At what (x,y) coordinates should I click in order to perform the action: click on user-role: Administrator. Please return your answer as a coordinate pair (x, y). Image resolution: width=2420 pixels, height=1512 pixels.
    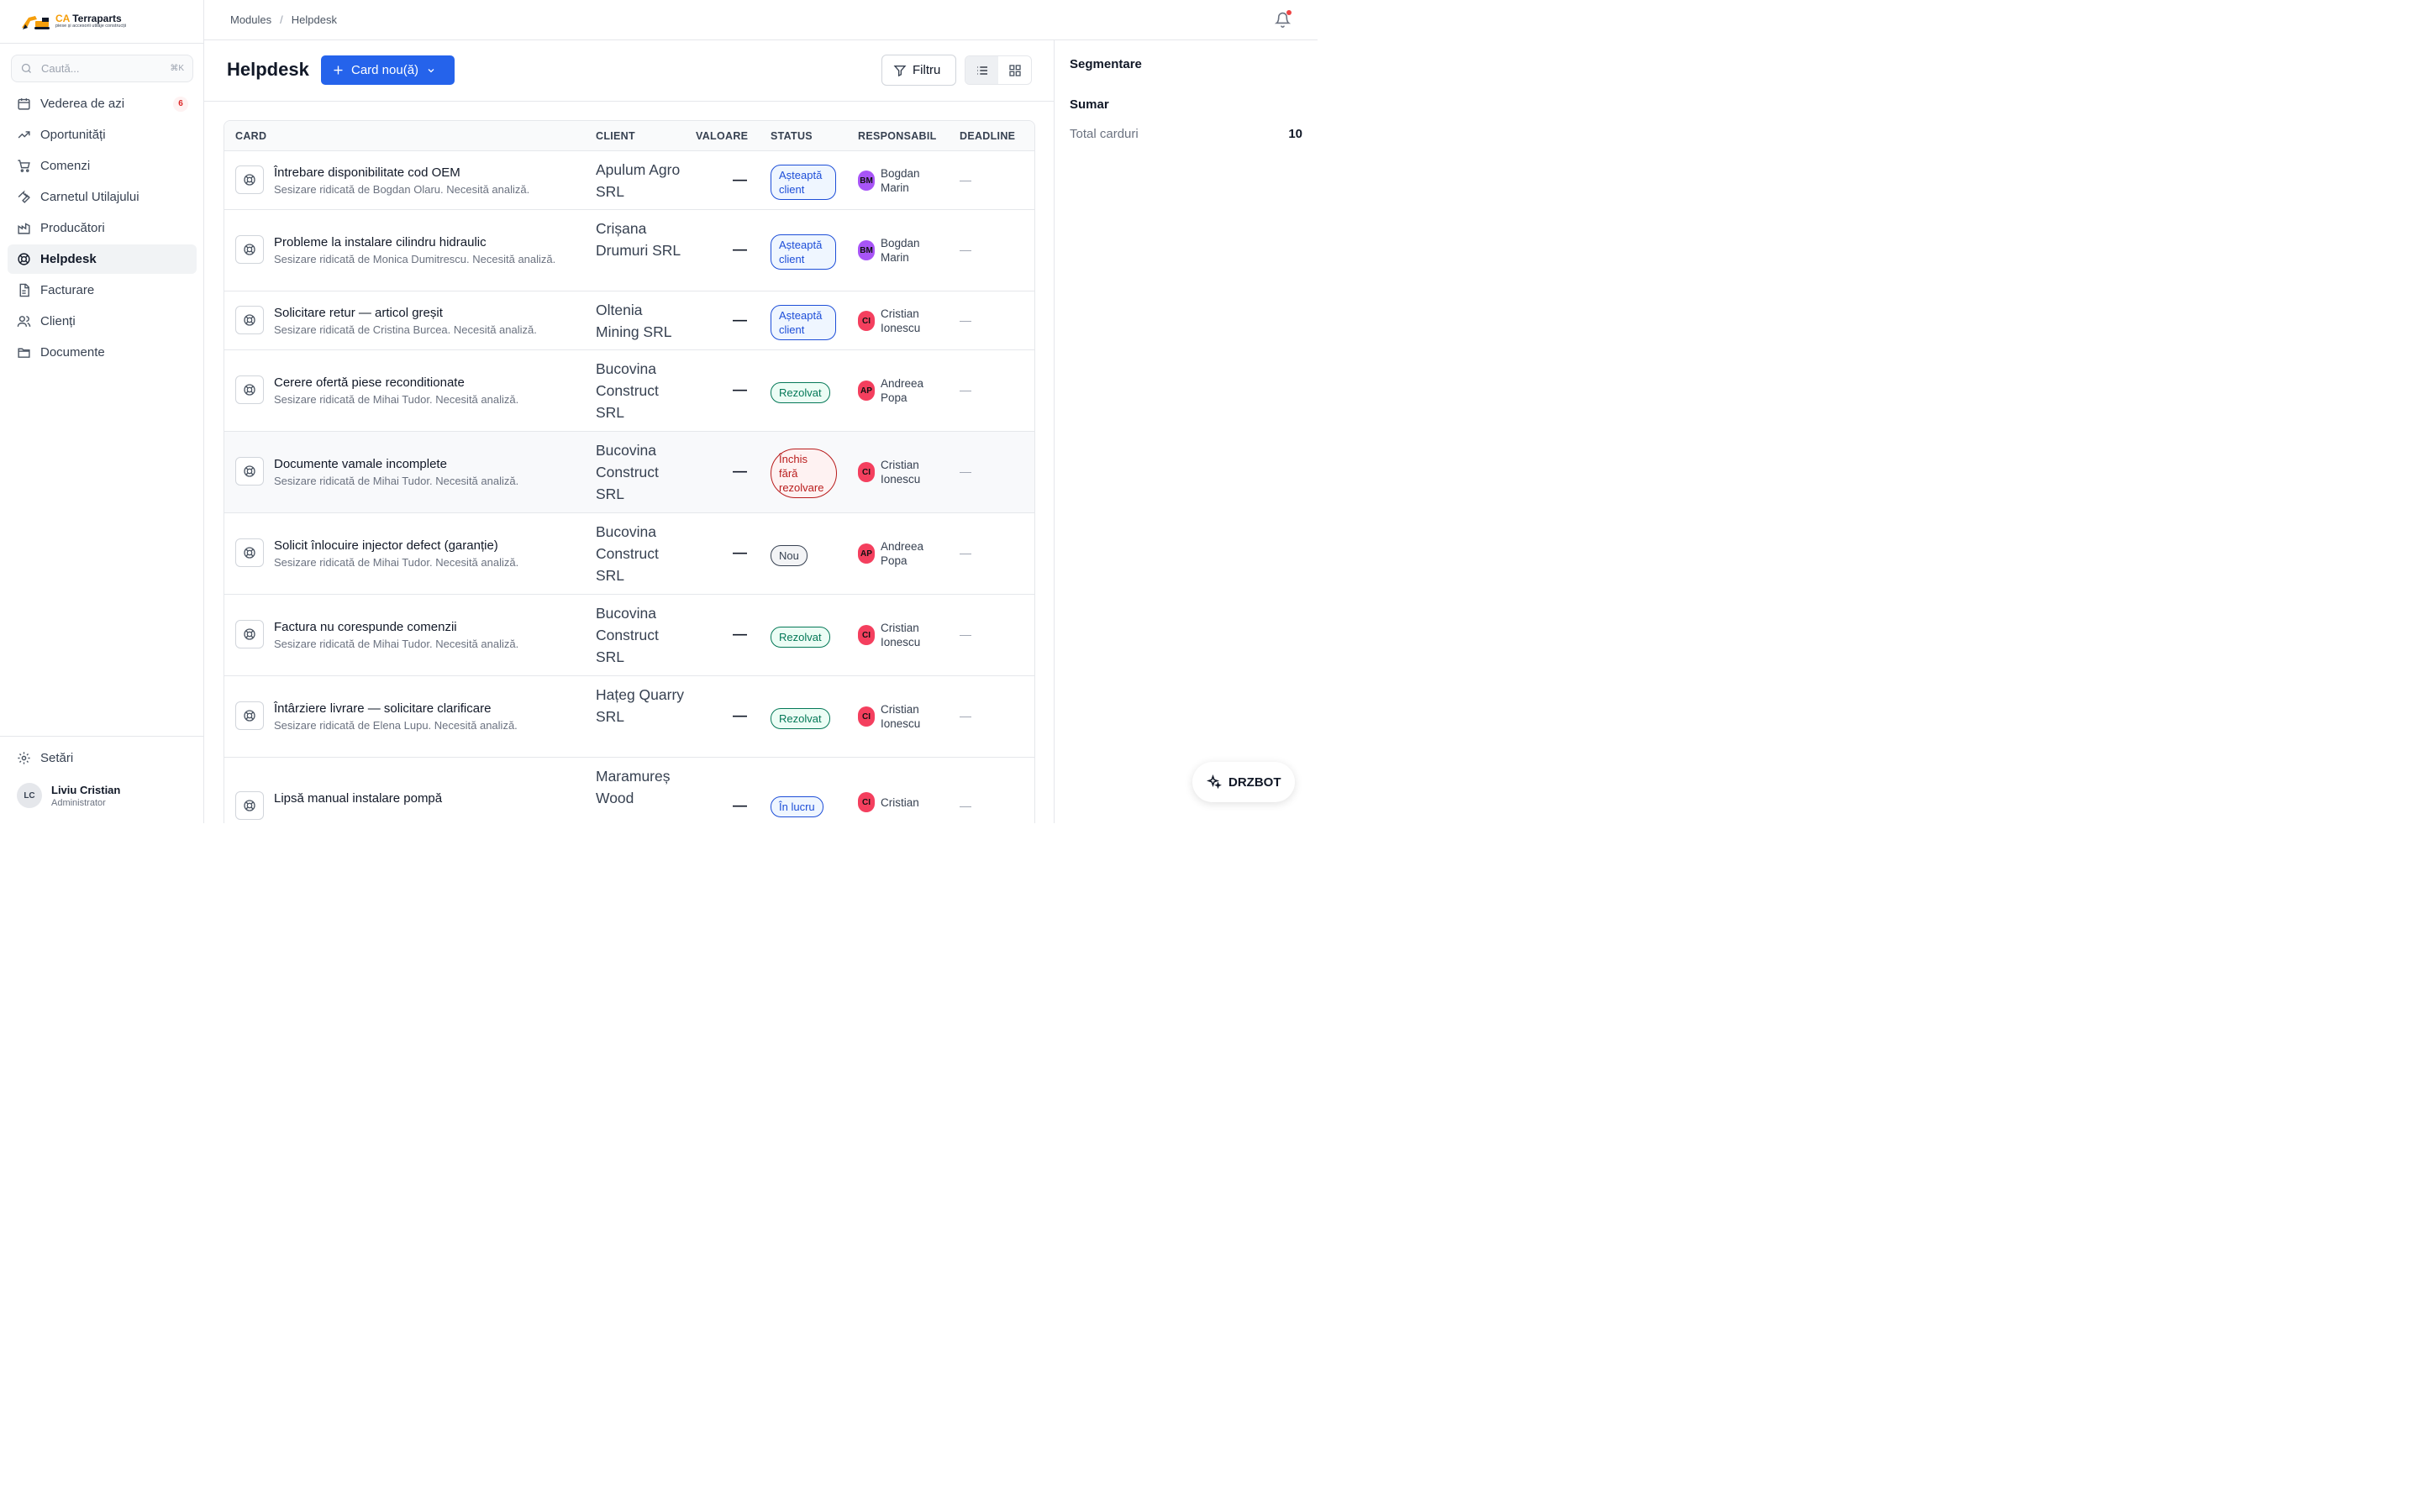
    Looking at the image, I should click on (78, 802).